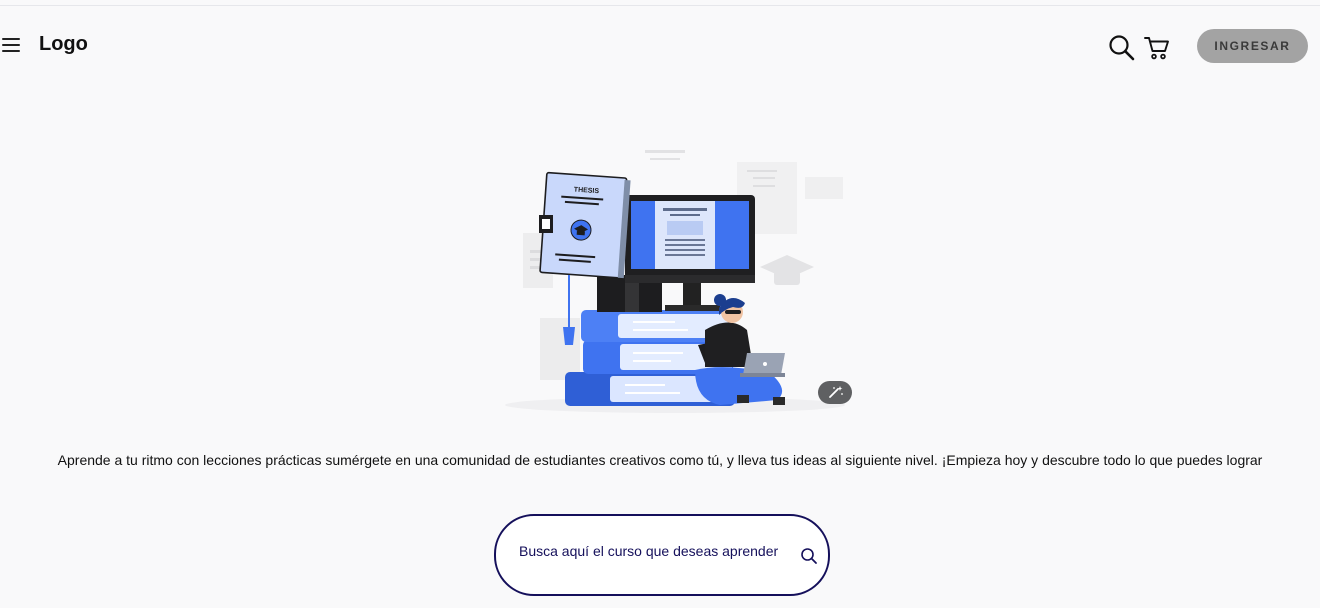 This screenshot has width=1320, height=608. I want to click on magic-wand-icon, so click(835, 392).